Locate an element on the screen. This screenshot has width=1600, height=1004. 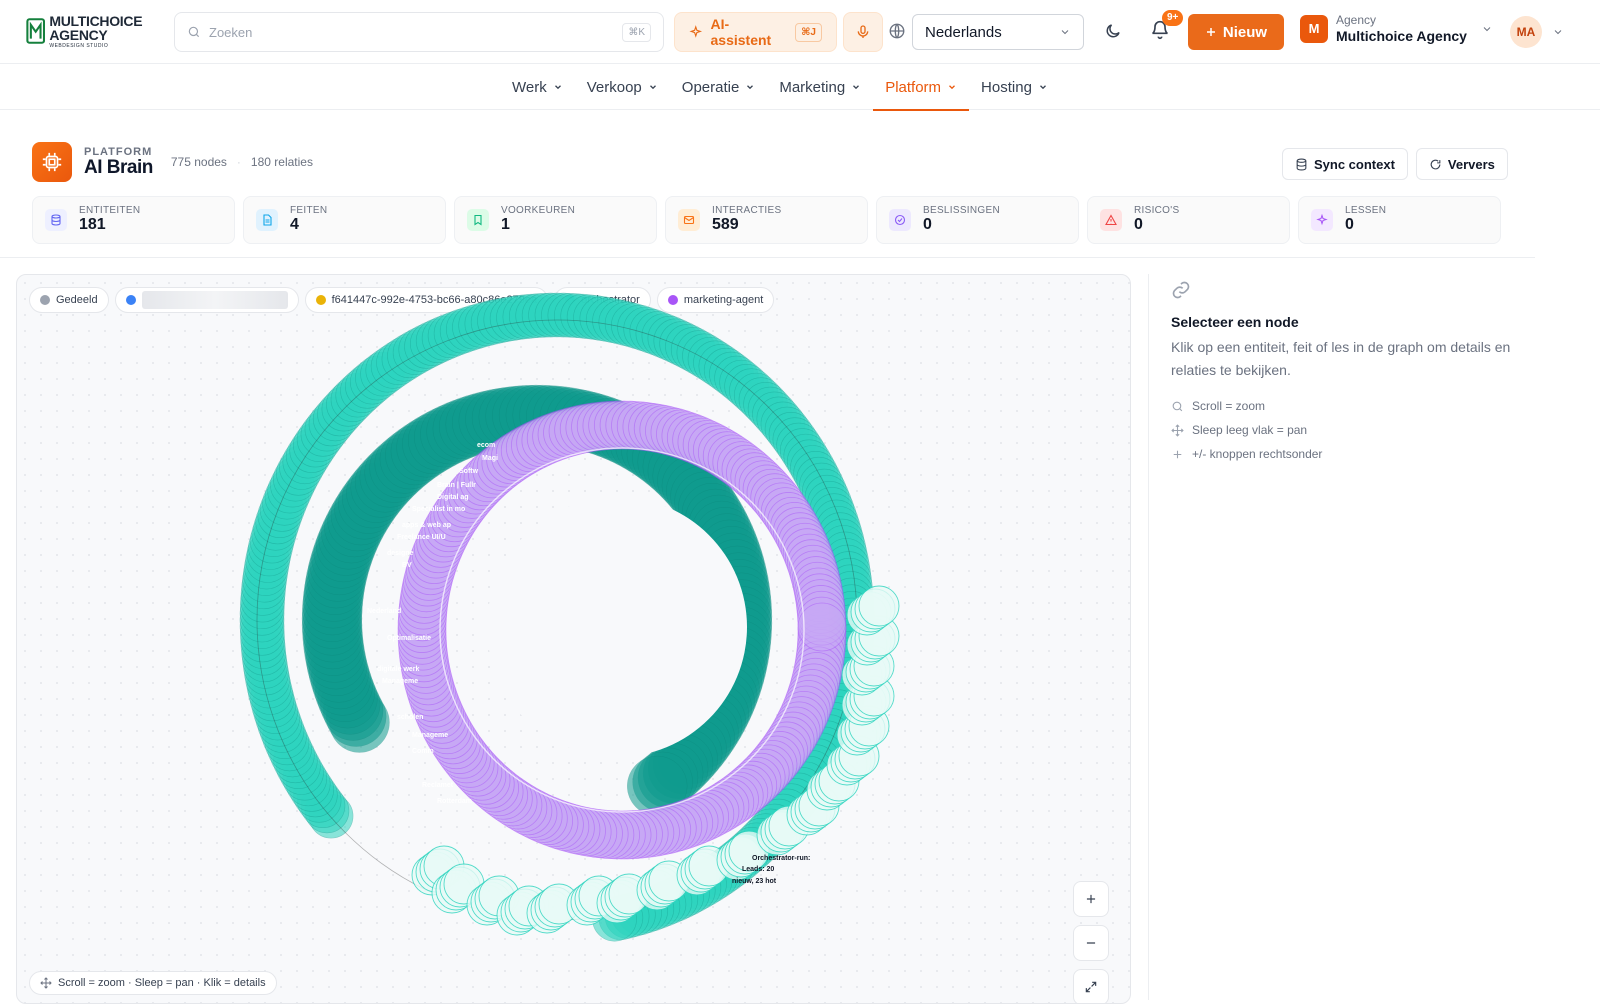
search-bar: ⌘K is located at coordinates (419, 32).